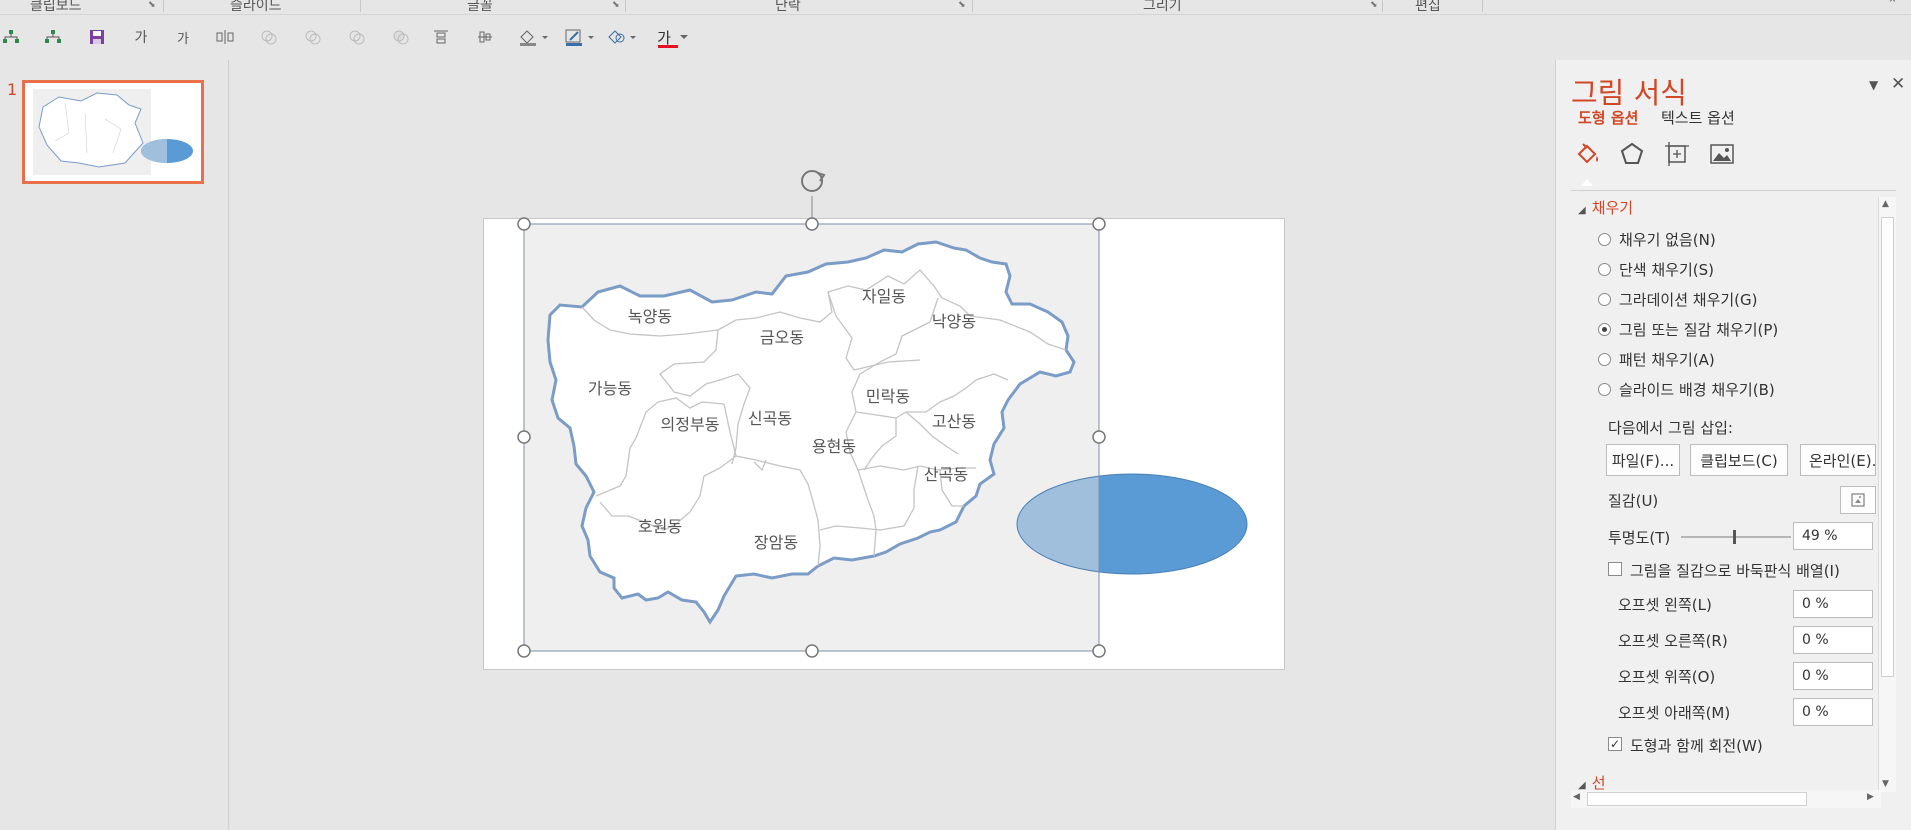 This screenshot has height=830, width=1911. I want to click on scroll-up-icon: ▲, so click(1885, 204).